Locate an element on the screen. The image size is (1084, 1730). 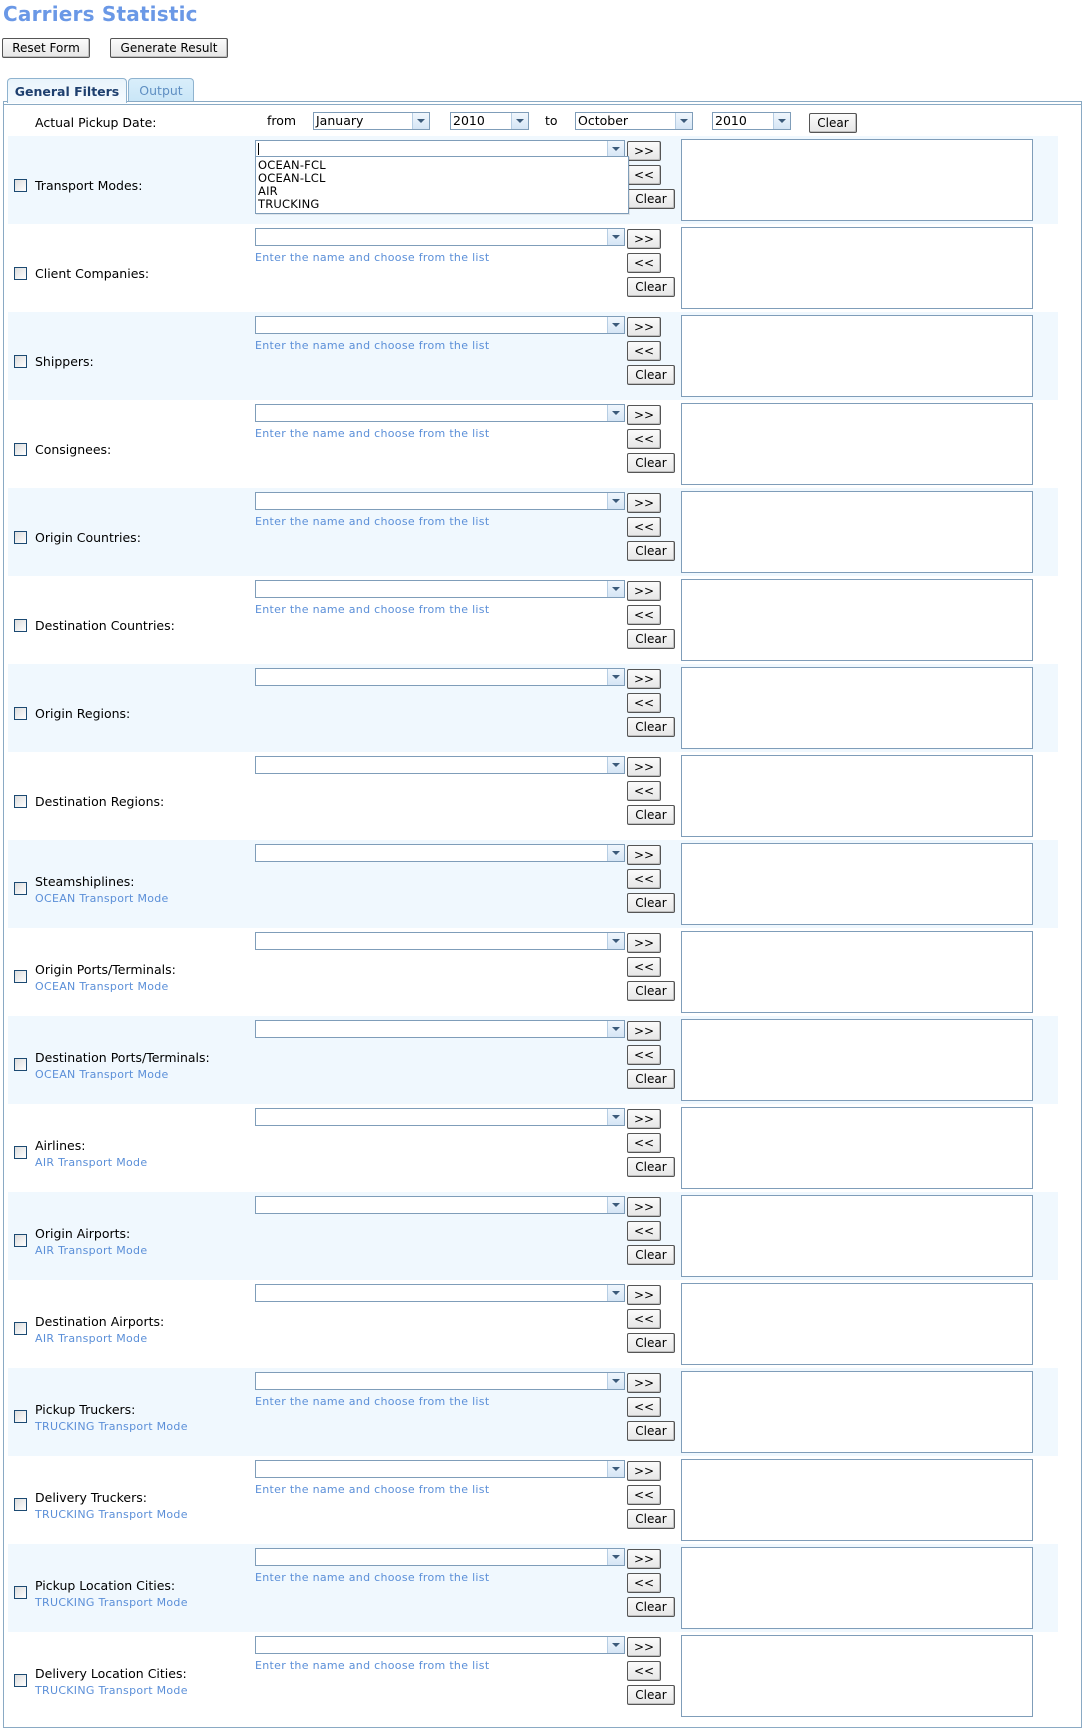
tab-output: Output is located at coordinates (161, 90).